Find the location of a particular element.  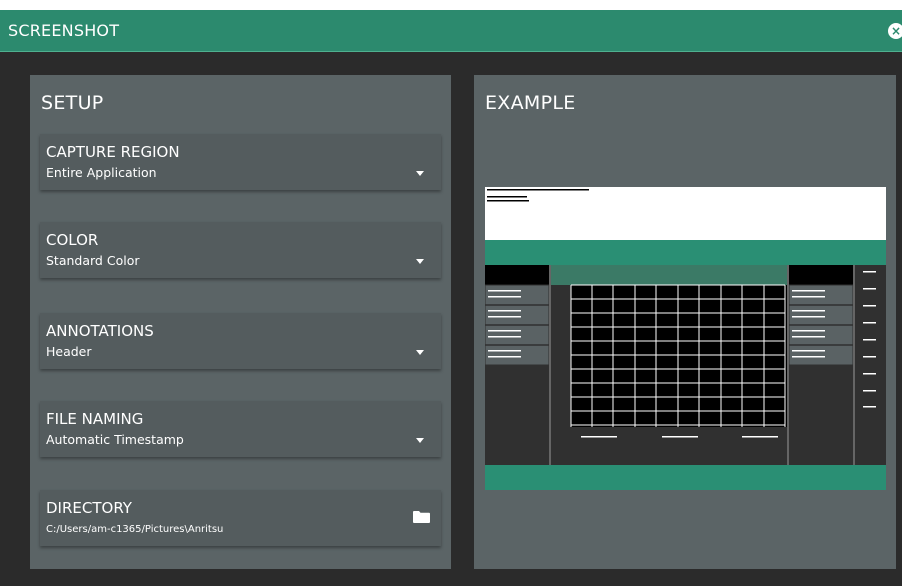

preview-footer-bar is located at coordinates (685, 477).